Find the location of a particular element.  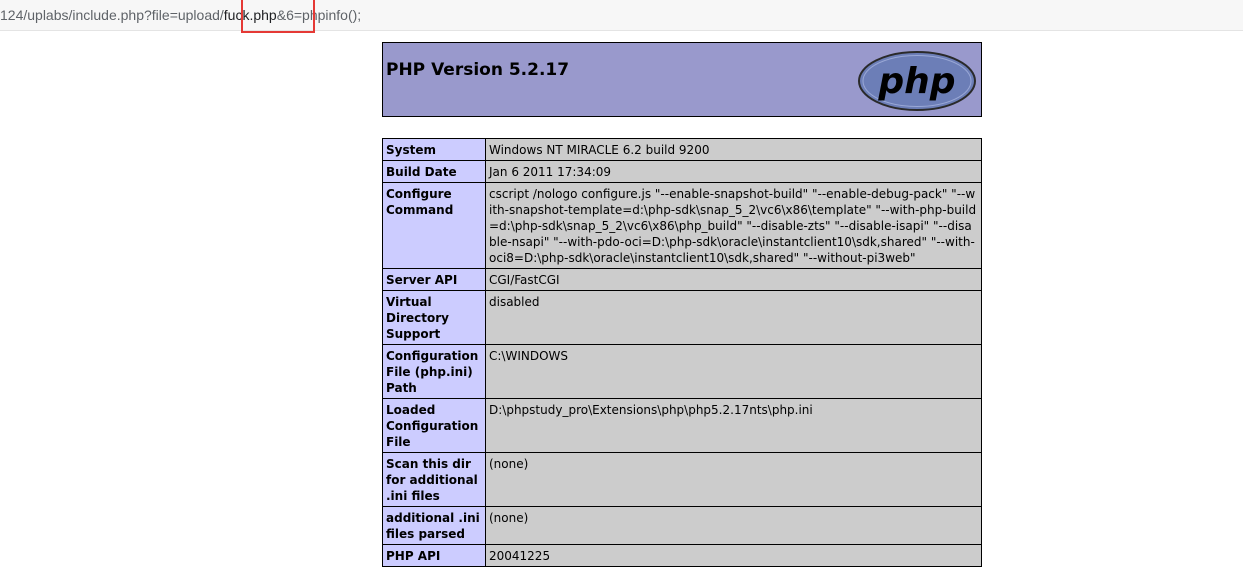

table-row: Build Date Jan 6 2011 17:34:09 is located at coordinates (682, 171).